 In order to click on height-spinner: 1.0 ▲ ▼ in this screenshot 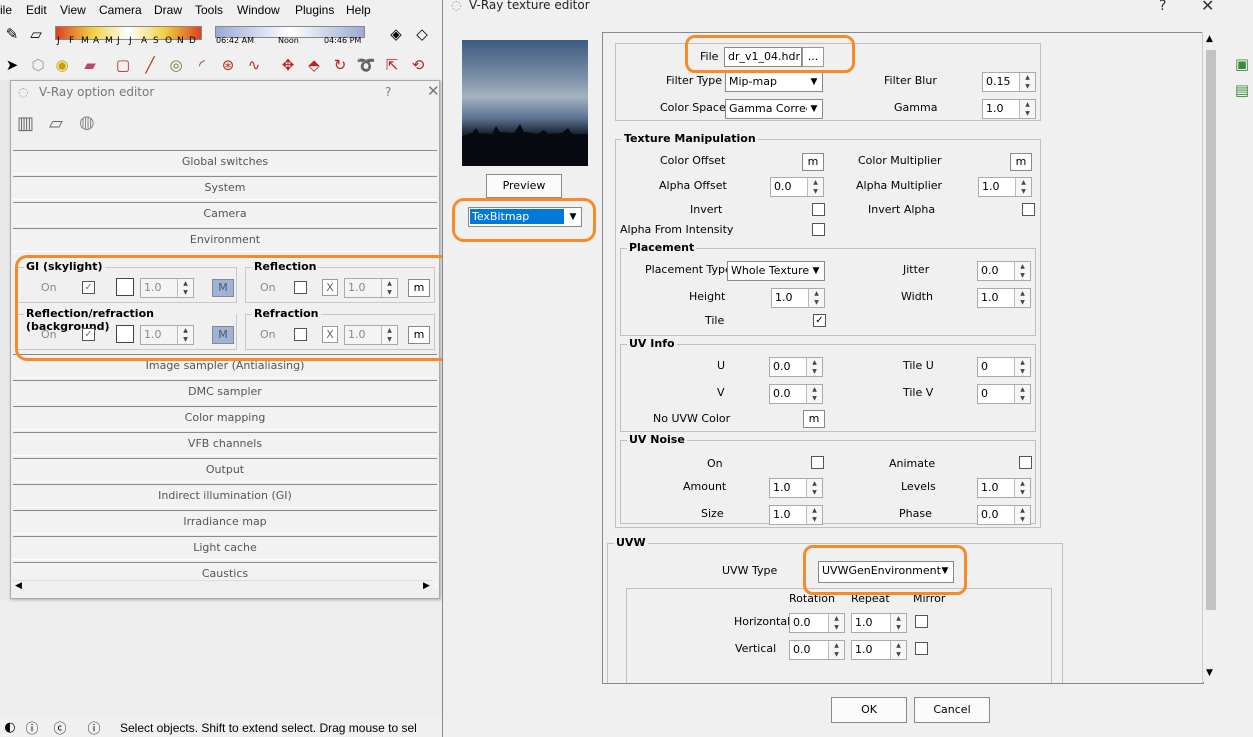, I will do `click(798, 298)`.